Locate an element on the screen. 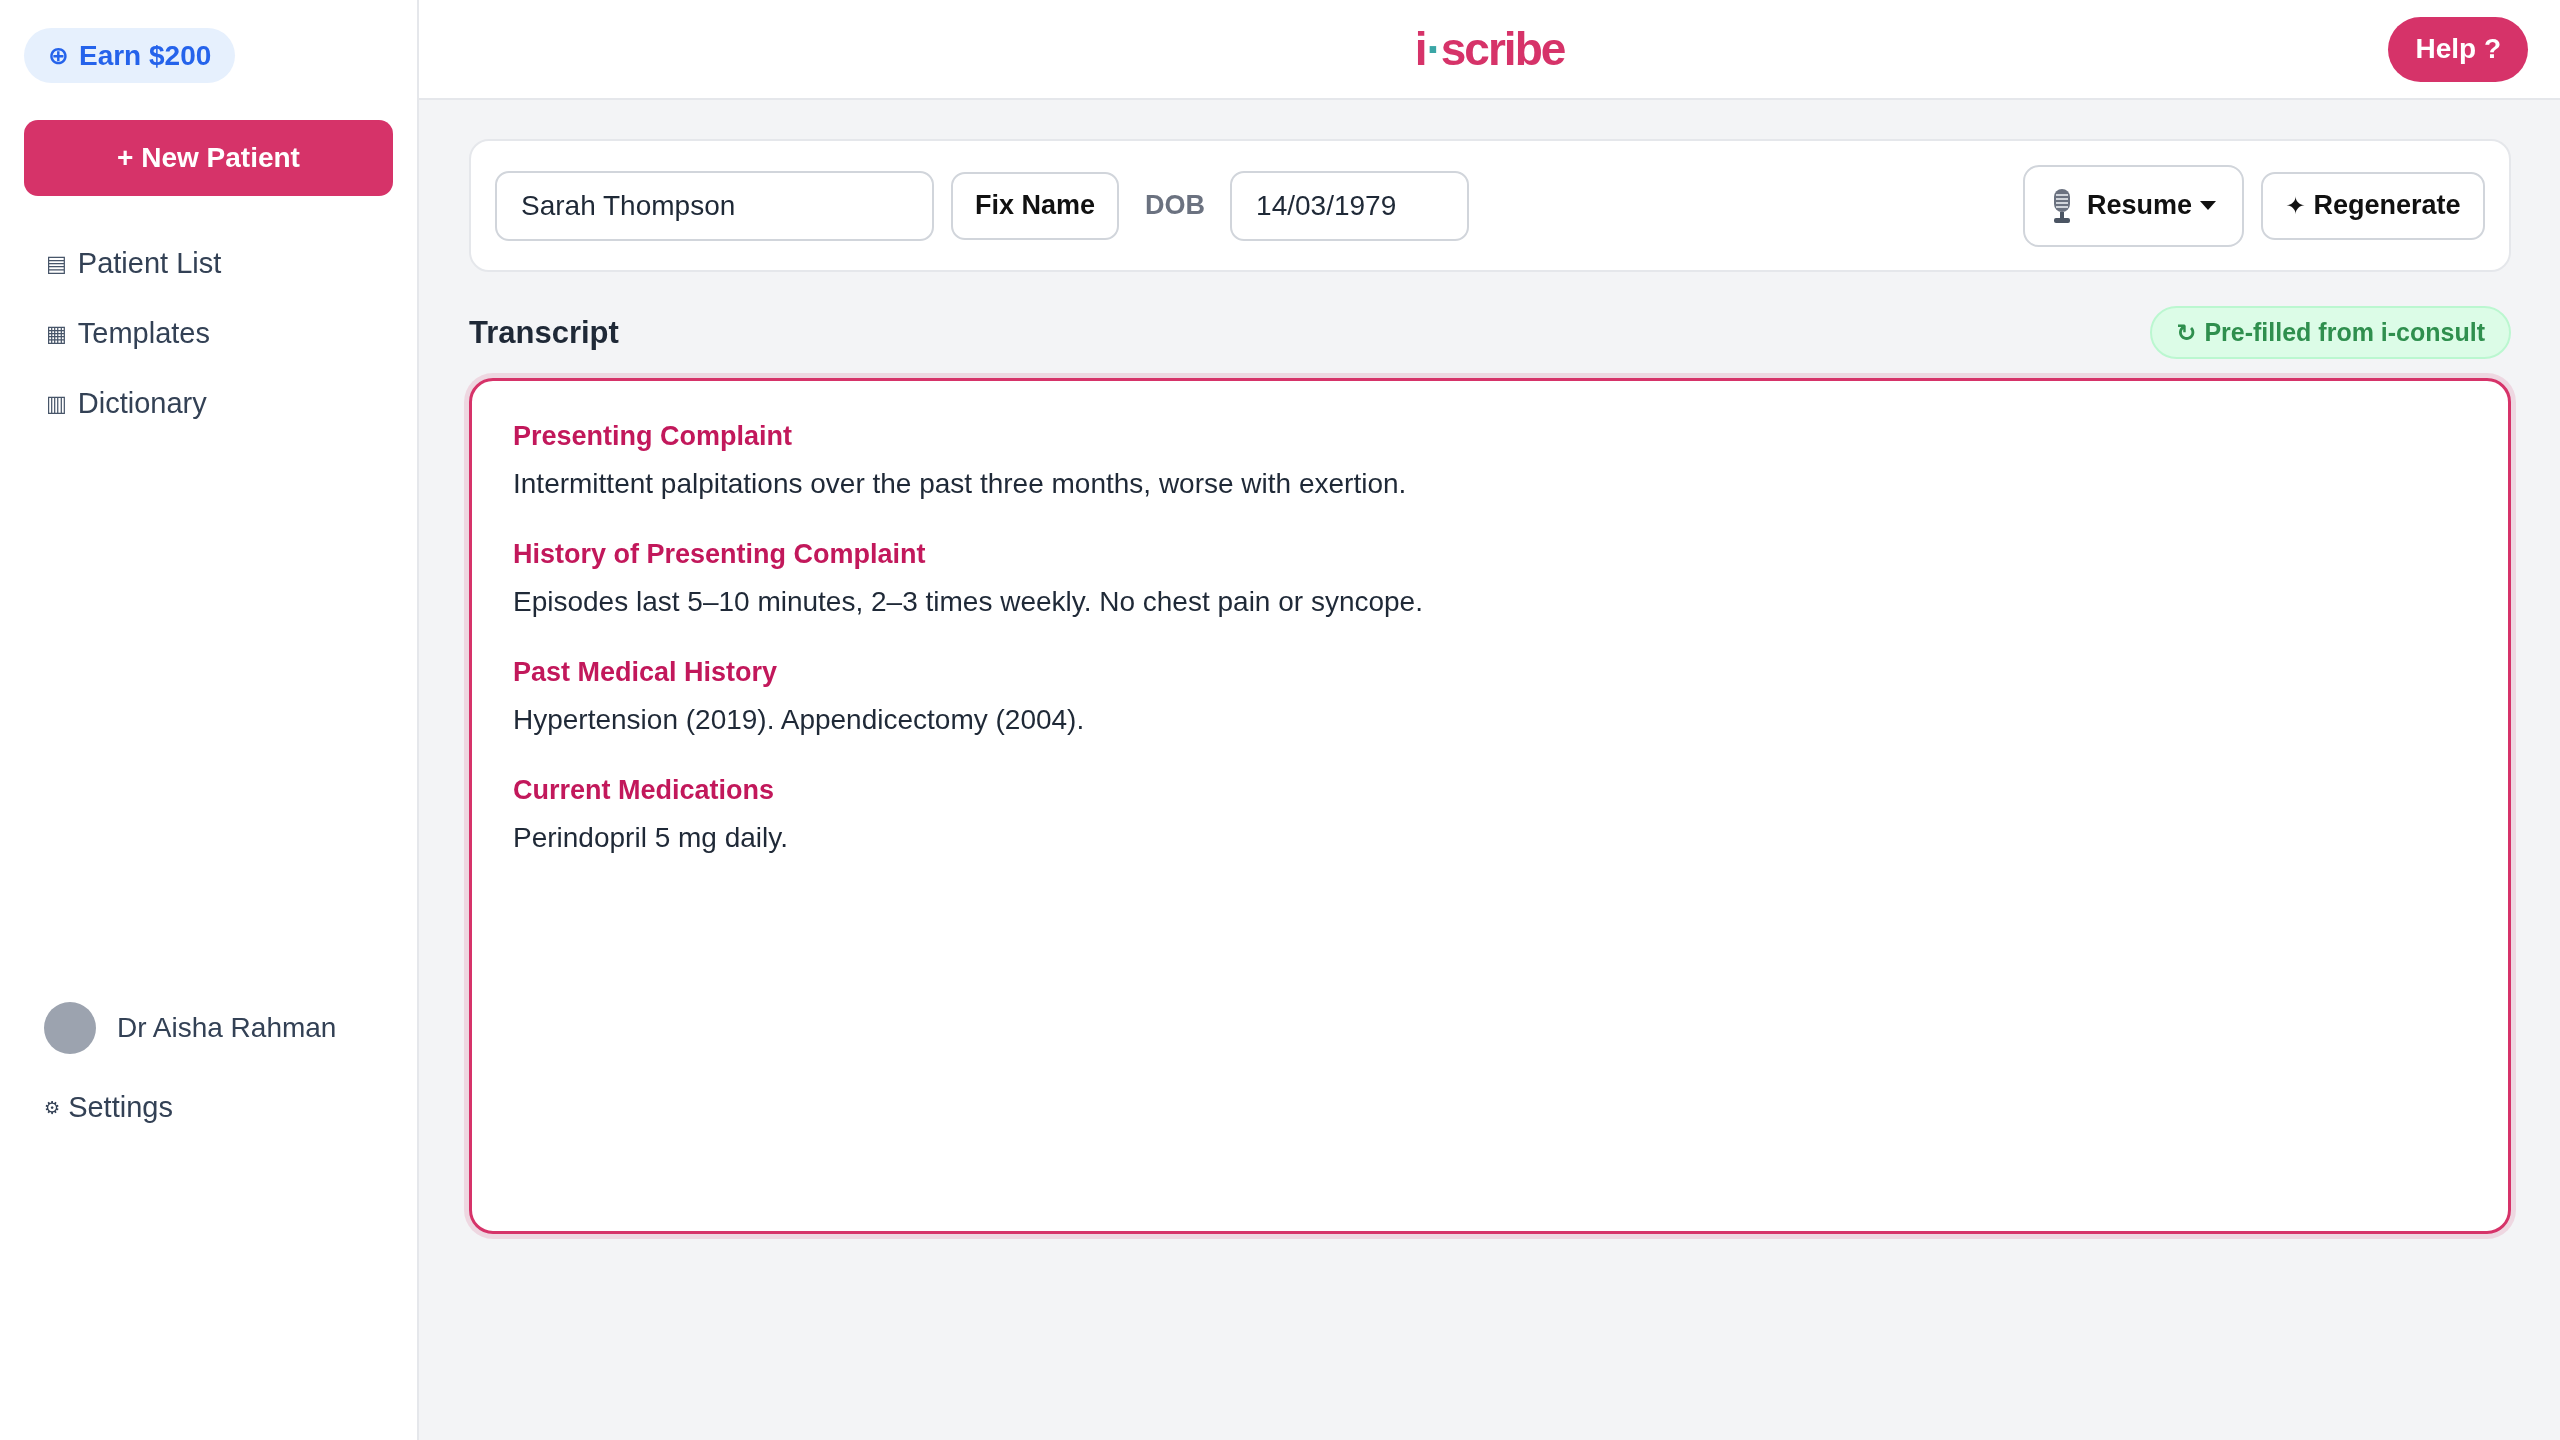 The height and width of the screenshot is (1440, 2560). section-heading: Current Medications is located at coordinates (644, 790).